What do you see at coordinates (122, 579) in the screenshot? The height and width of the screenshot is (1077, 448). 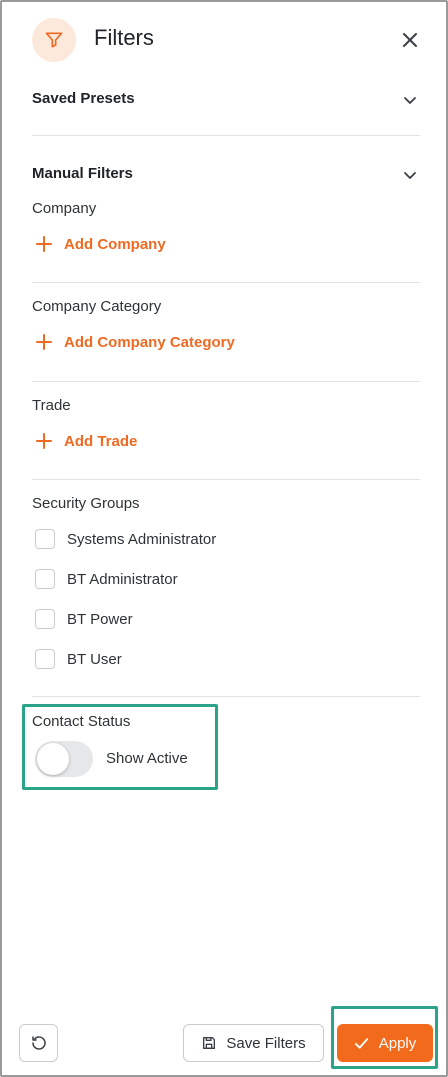 I see `checkbox-label: BT Administrator` at bounding box center [122, 579].